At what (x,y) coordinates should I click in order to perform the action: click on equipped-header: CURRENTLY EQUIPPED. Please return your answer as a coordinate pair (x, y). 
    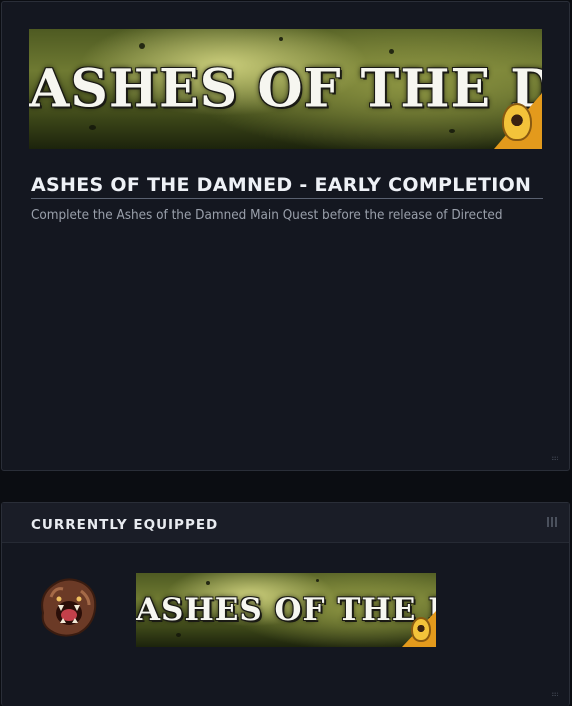
    Looking at the image, I should click on (285, 523).